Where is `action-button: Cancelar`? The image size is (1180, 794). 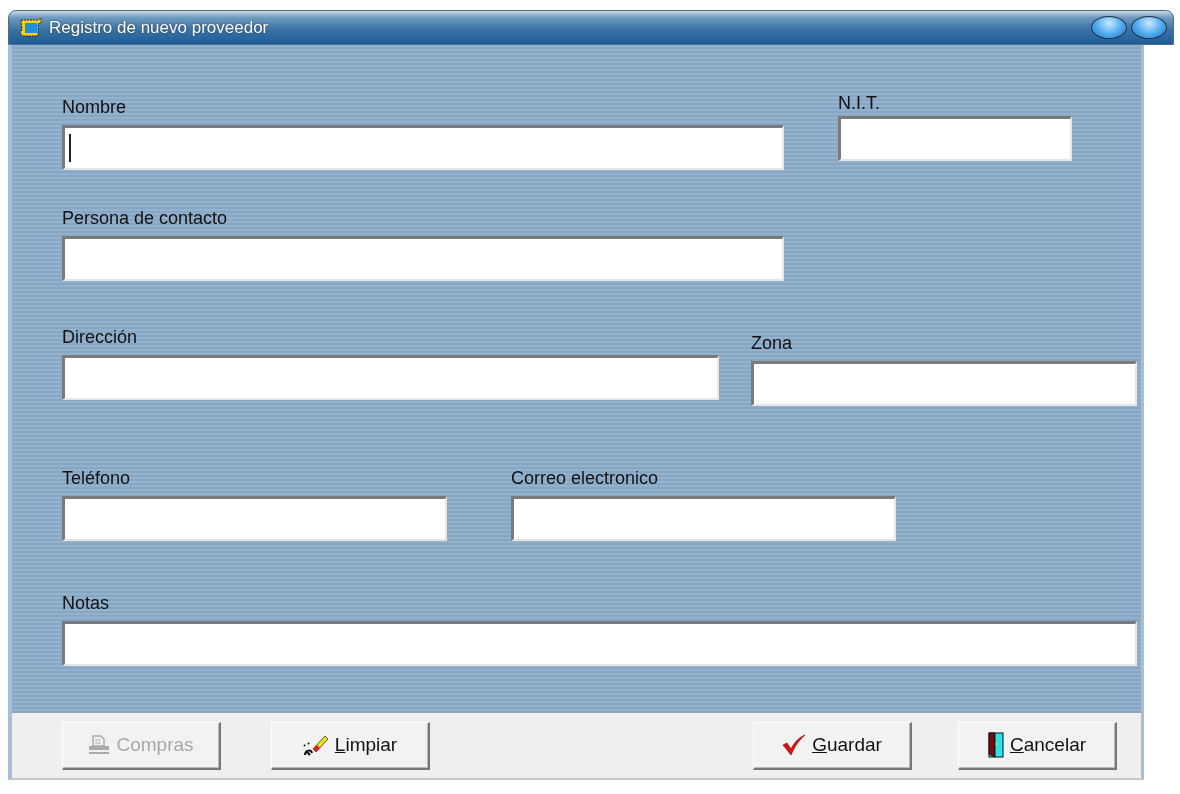 action-button: Cancelar is located at coordinates (1037, 745).